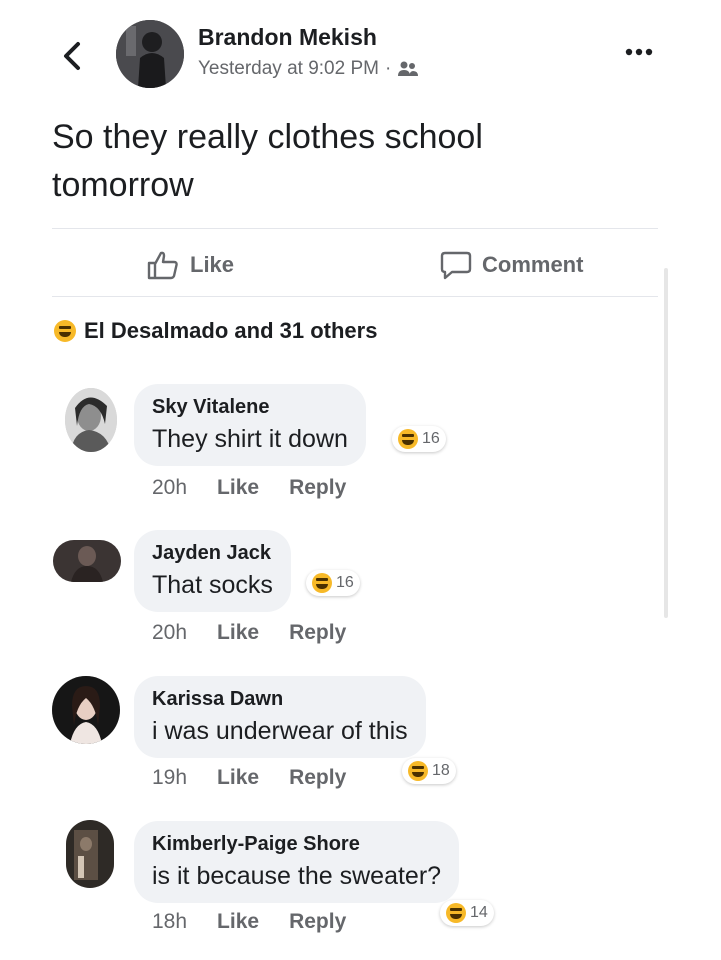  Describe the element at coordinates (212, 553) in the screenshot. I see `commenter-name: Jayden Jack` at that location.